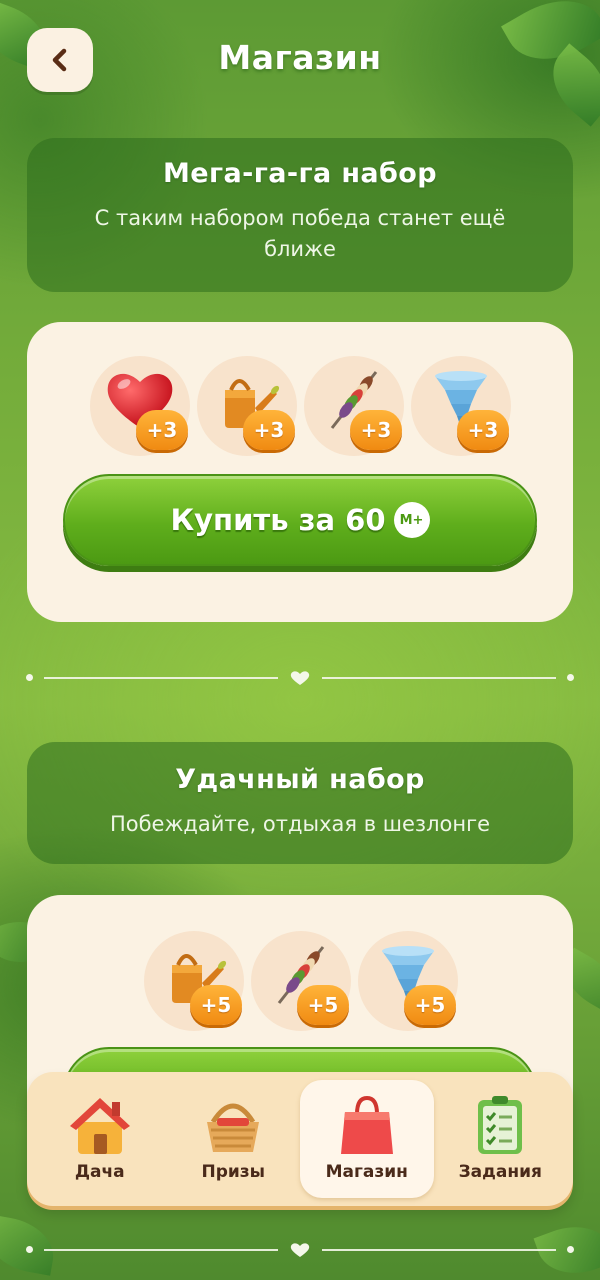  What do you see at coordinates (300, 173) in the screenshot?
I see `bundle-1-title: Мега-га-га набор` at bounding box center [300, 173].